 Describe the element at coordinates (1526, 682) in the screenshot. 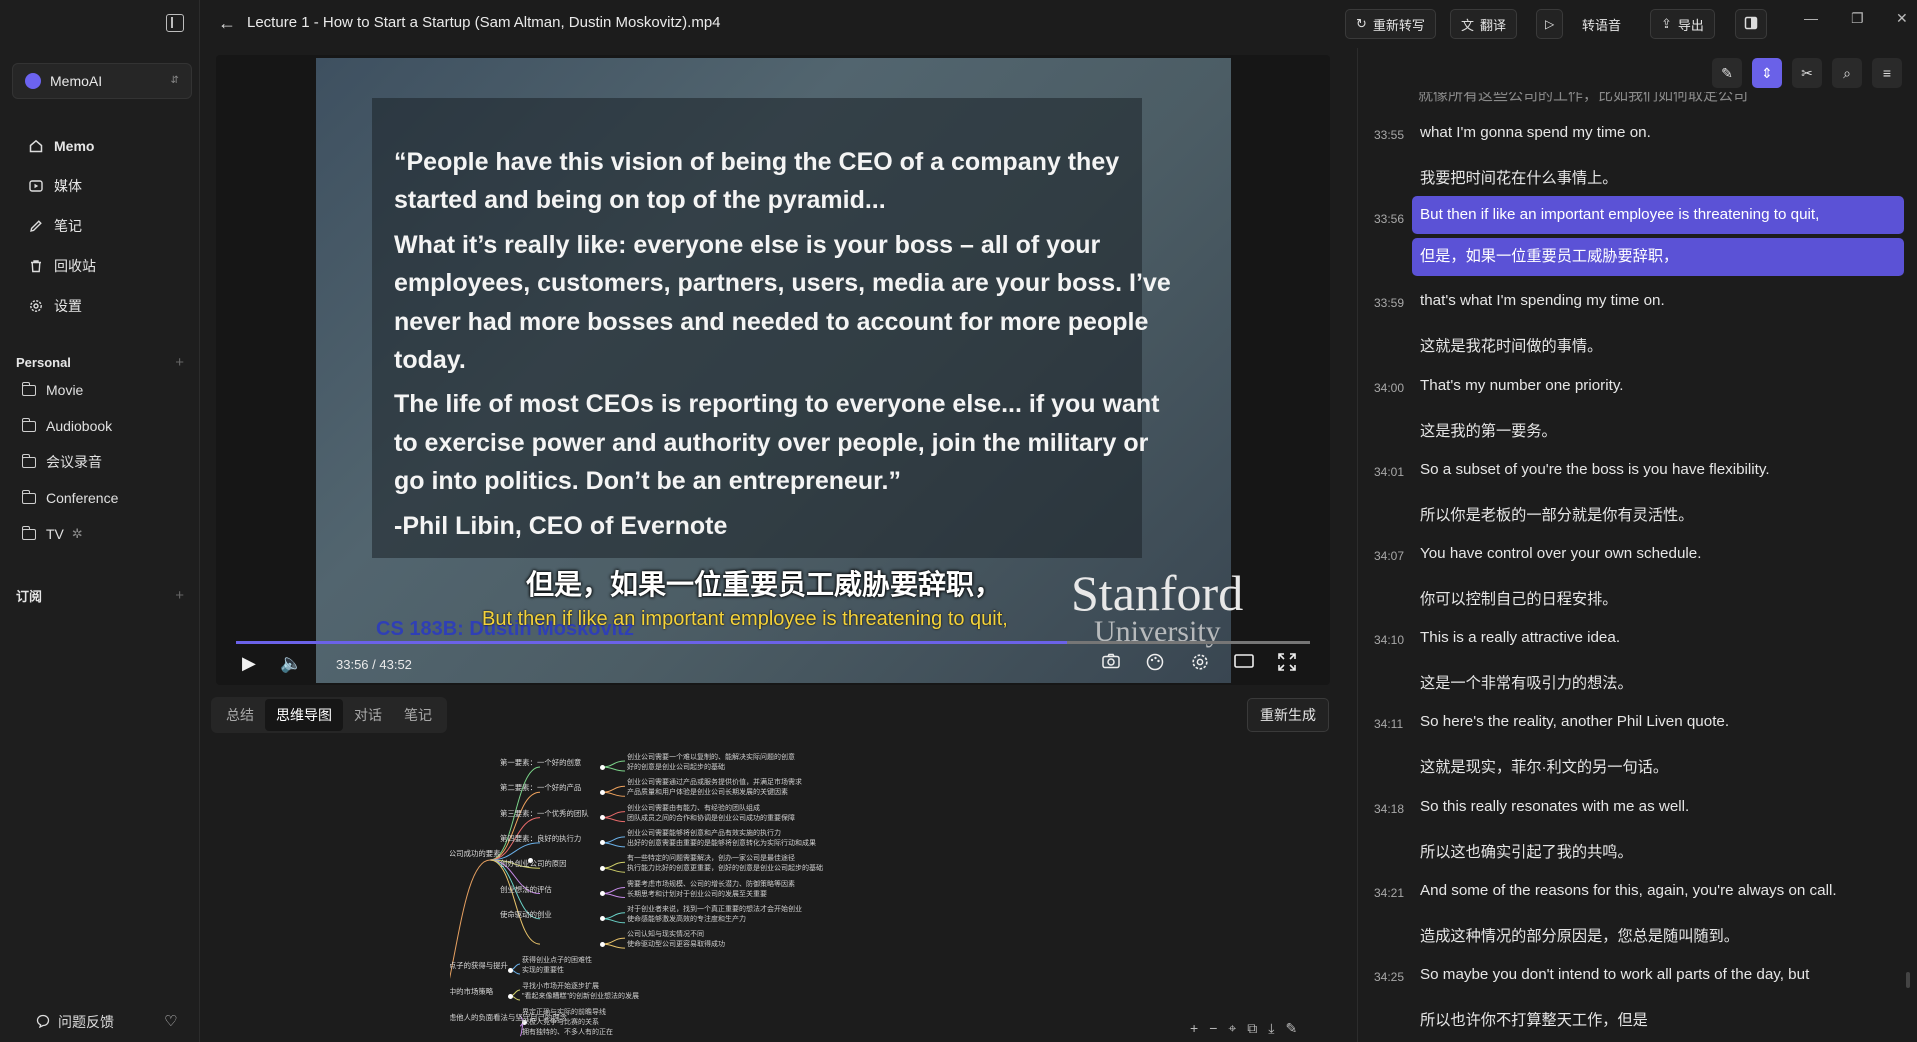

I see `transcript-chinese: 这是一个非常有吸引力的想法。` at that location.